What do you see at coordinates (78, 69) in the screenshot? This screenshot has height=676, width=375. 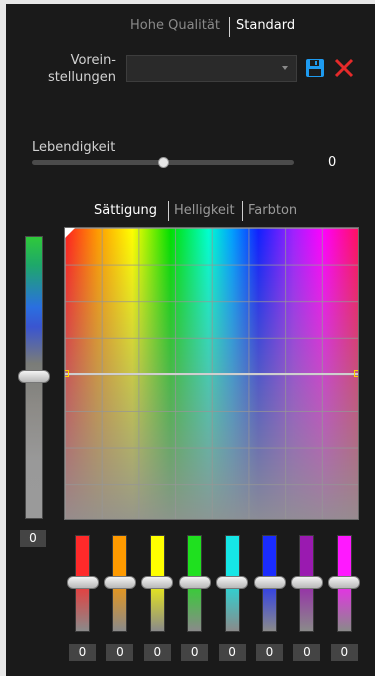 I see `presets-label: Vorein- stellungen` at bounding box center [78, 69].